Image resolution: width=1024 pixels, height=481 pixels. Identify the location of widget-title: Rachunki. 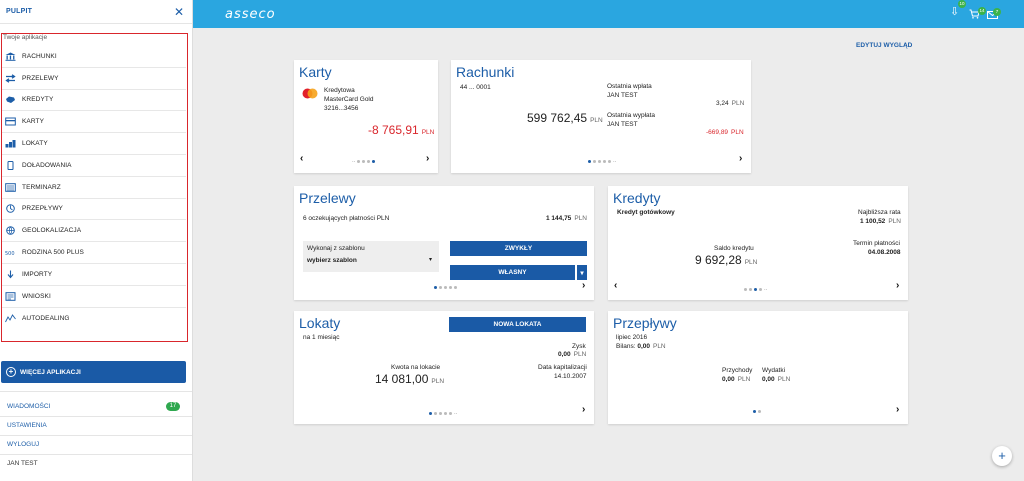
(485, 72).